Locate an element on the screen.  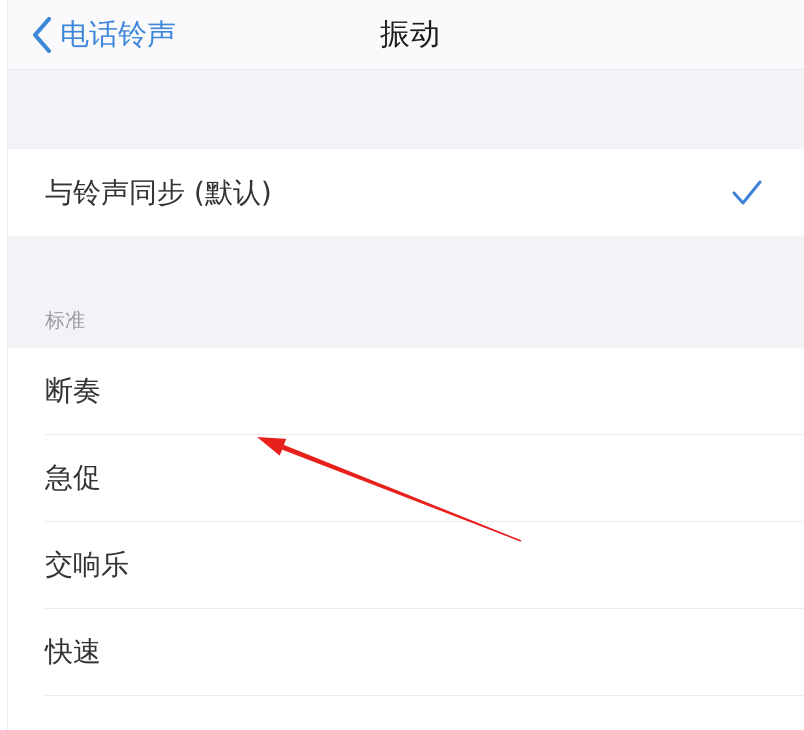
option-label: 断奏 is located at coordinates (73, 391).